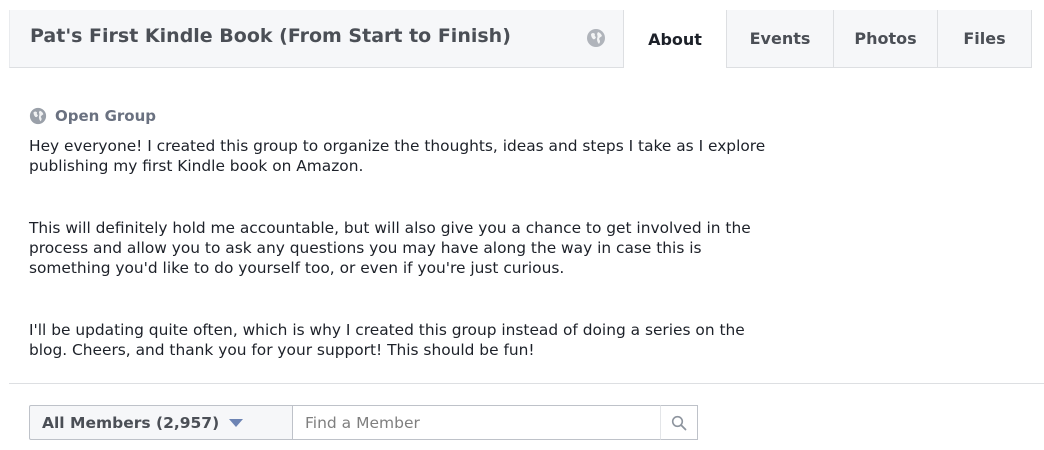 The height and width of the screenshot is (450, 1044). I want to click on tab-files-label: Files, so click(984, 38).